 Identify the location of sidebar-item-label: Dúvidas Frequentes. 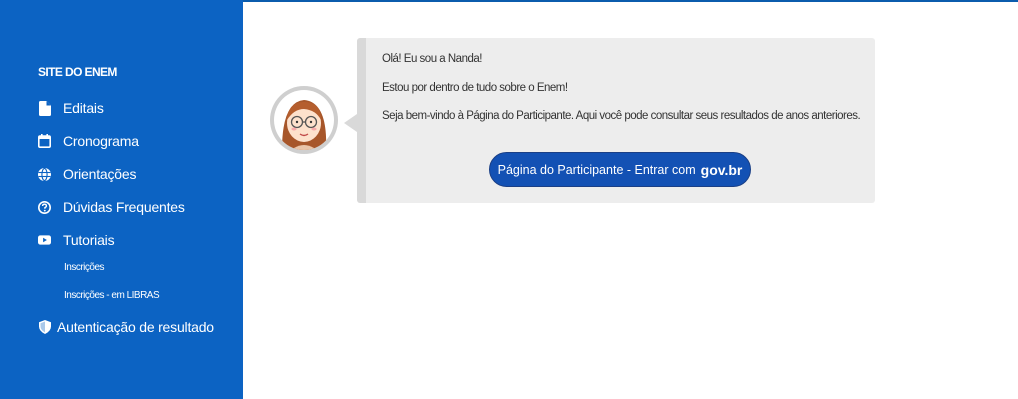
(124, 207).